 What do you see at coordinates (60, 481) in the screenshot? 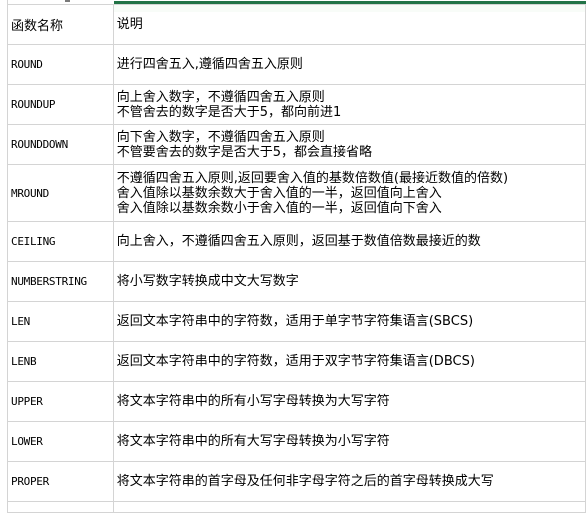
I see `function-name-cell: PROPER` at bounding box center [60, 481].